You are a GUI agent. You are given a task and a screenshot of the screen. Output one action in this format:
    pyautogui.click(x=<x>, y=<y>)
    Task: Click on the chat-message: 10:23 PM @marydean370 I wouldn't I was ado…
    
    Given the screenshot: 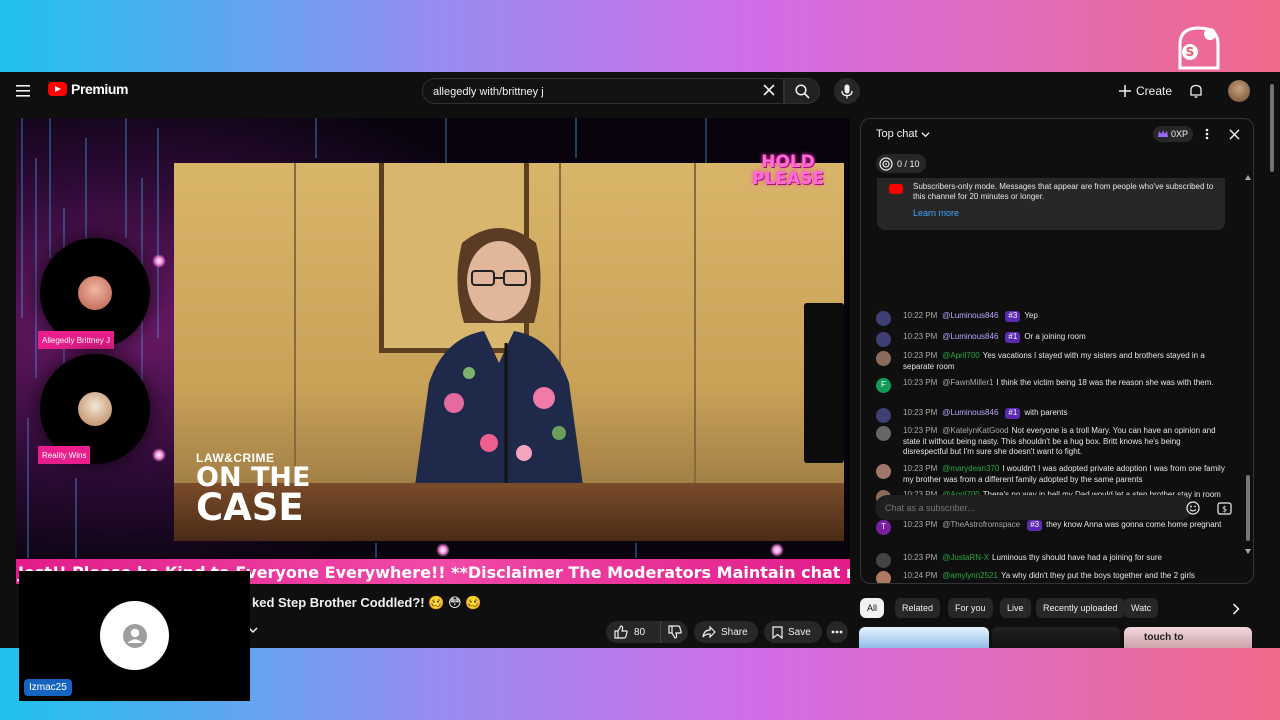 What is the action you would take?
    pyautogui.click(x=1051, y=474)
    